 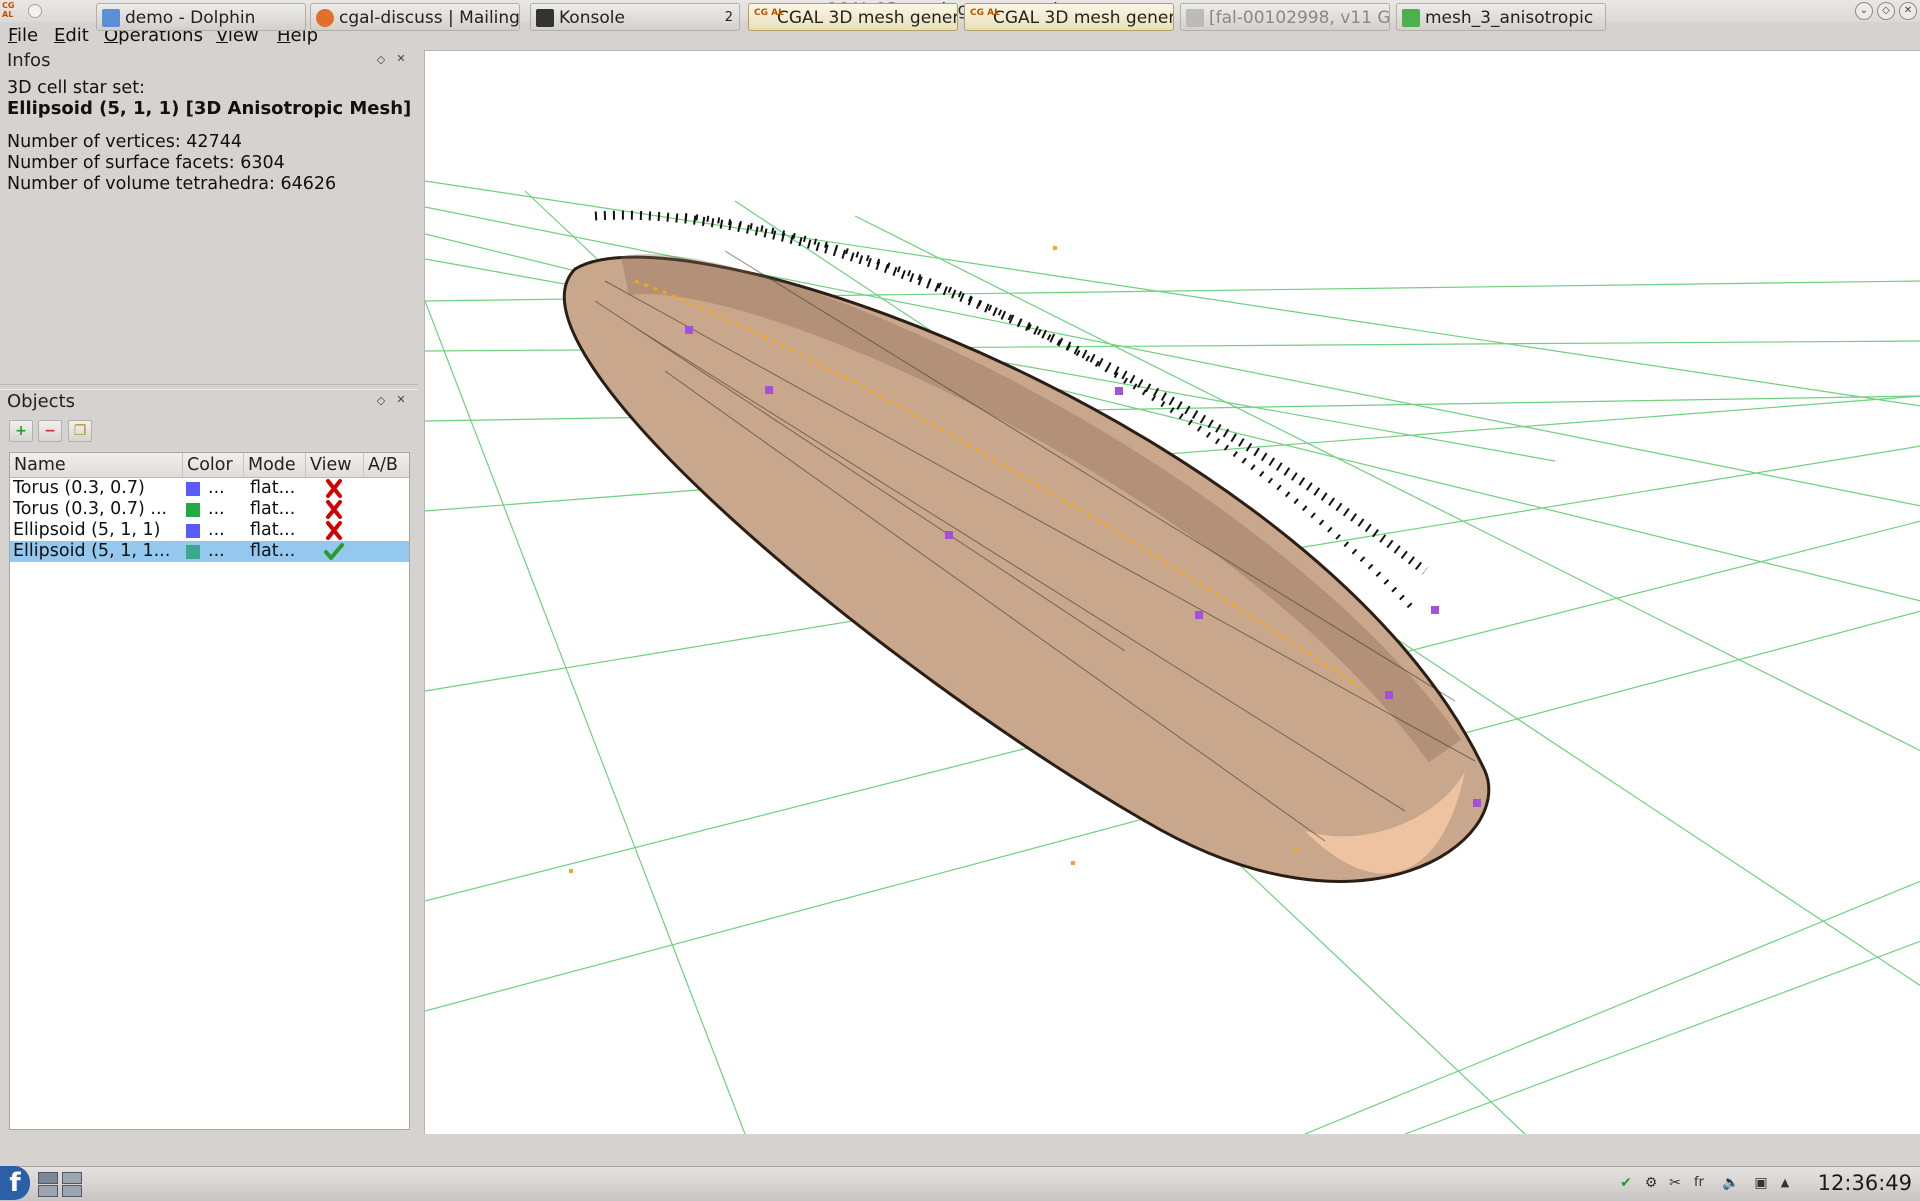 I want to click on gear-icon: ⚙, so click(x=1651, y=1183).